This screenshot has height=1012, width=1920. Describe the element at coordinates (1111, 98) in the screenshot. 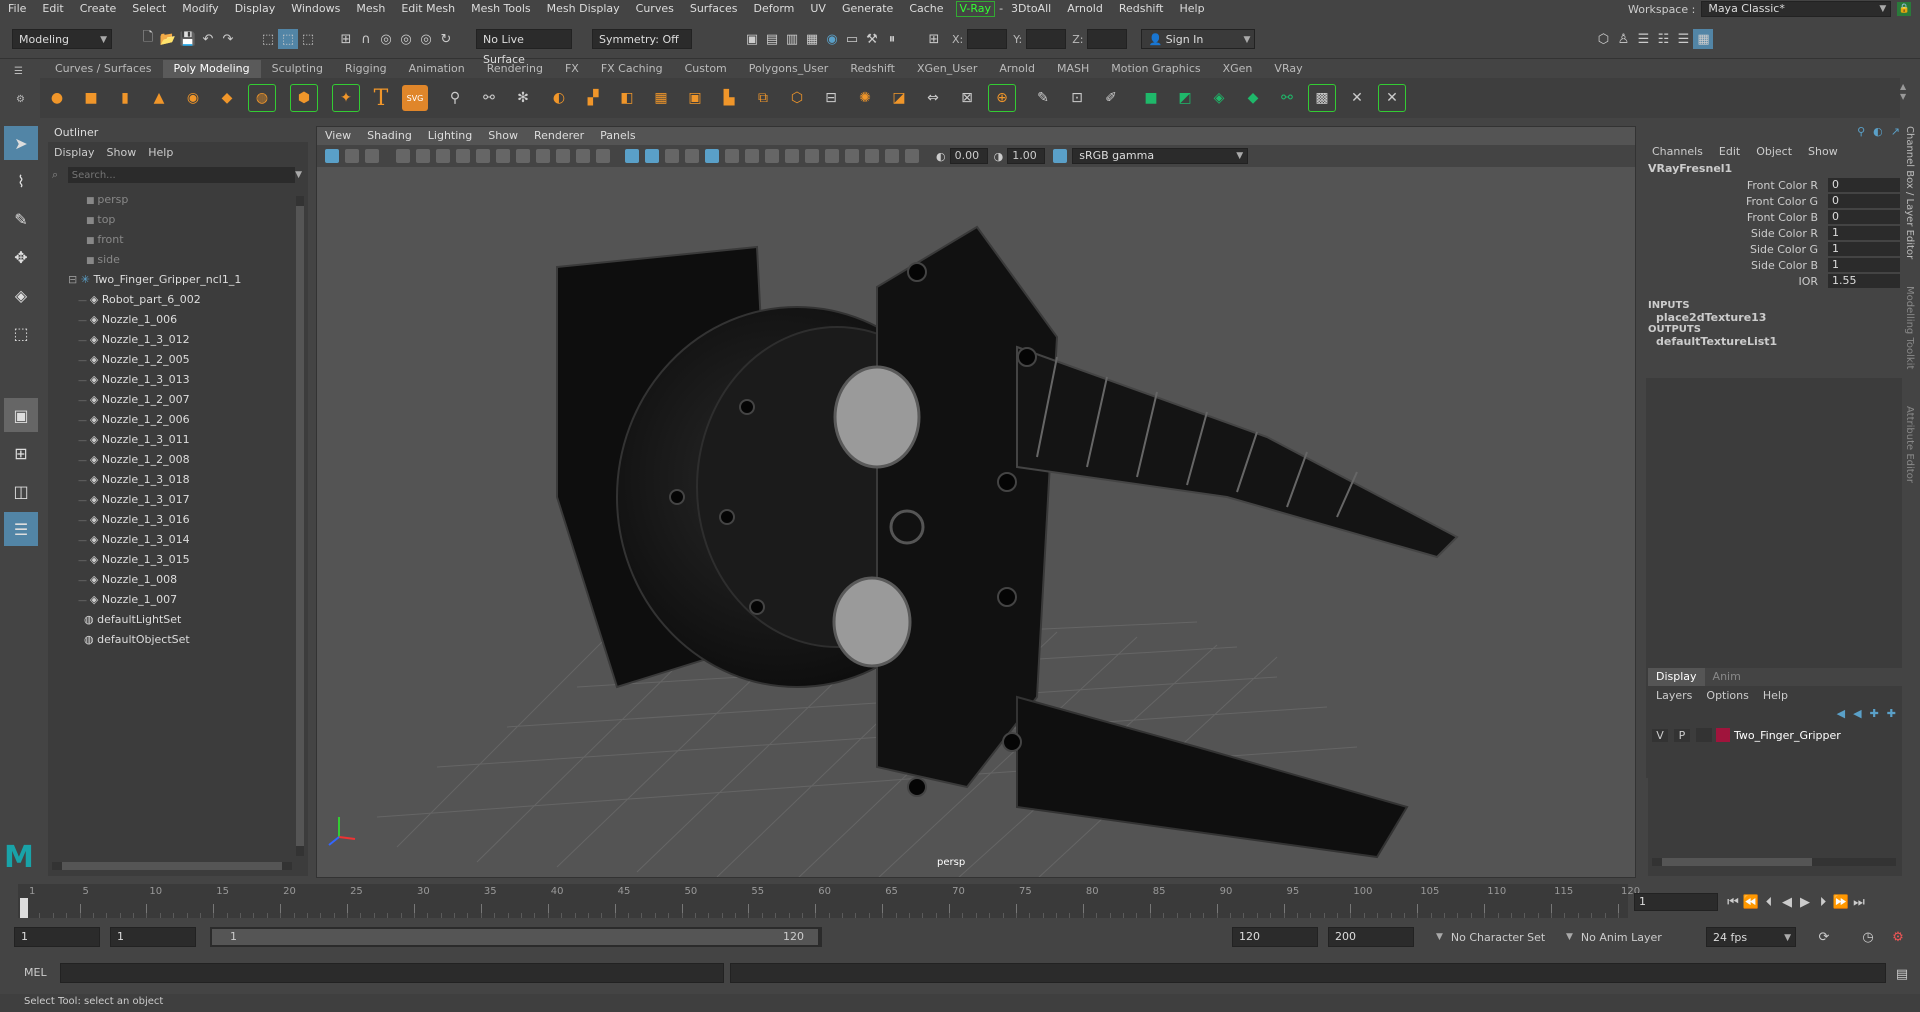

I see `uv-auto-icon: ✐` at that location.